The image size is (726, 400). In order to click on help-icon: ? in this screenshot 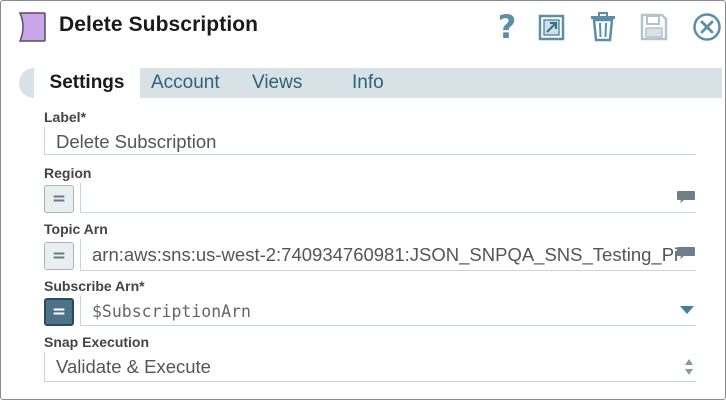, I will do `click(507, 27)`.